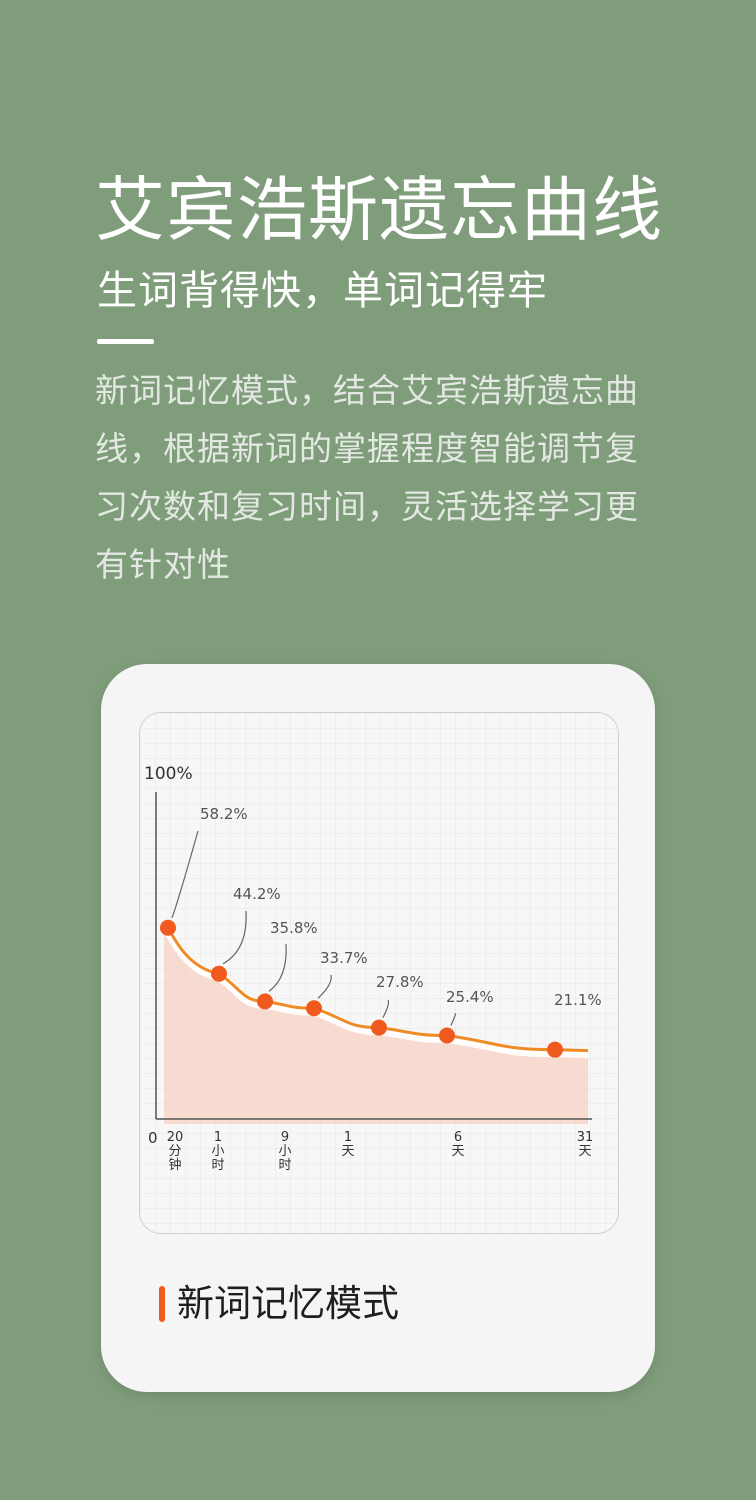 The image size is (756, 1500). What do you see at coordinates (224, 814) in the screenshot?
I see `data-label: 58.2%` at bounding box center [224, 814].